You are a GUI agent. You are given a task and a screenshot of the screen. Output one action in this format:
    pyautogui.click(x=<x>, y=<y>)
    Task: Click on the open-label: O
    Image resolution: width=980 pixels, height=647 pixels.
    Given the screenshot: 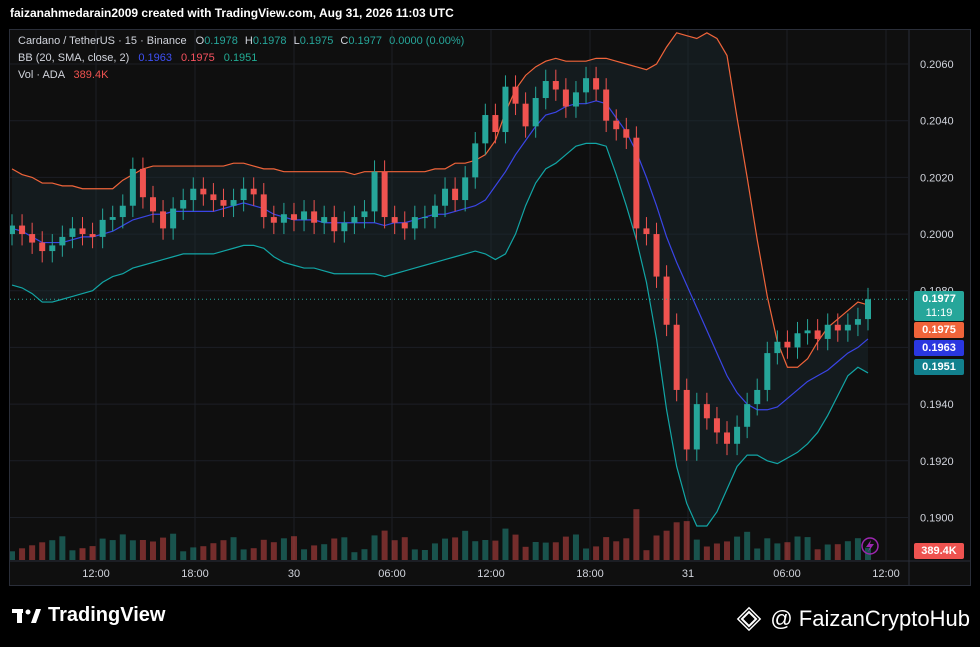 What is the action you would take?
    pyautogui.click(x=200, y=41)
    